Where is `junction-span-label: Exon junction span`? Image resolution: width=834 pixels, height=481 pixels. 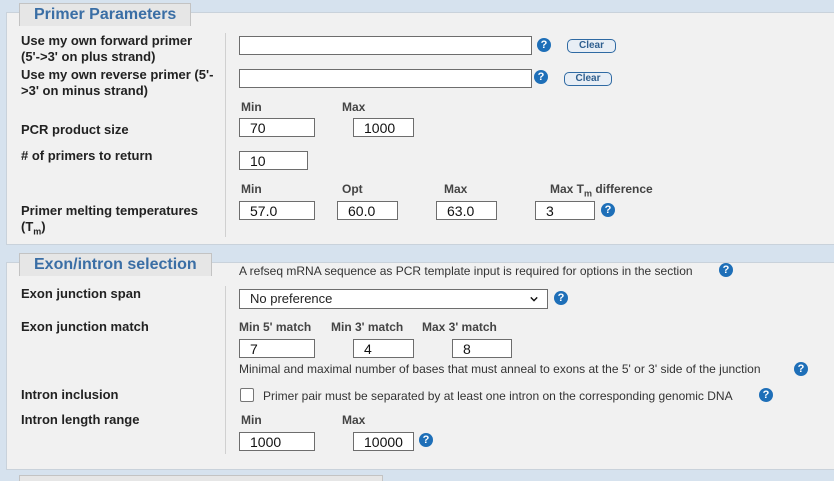
junction-span-label: Exon junction span is located at coordinates (81, 293).